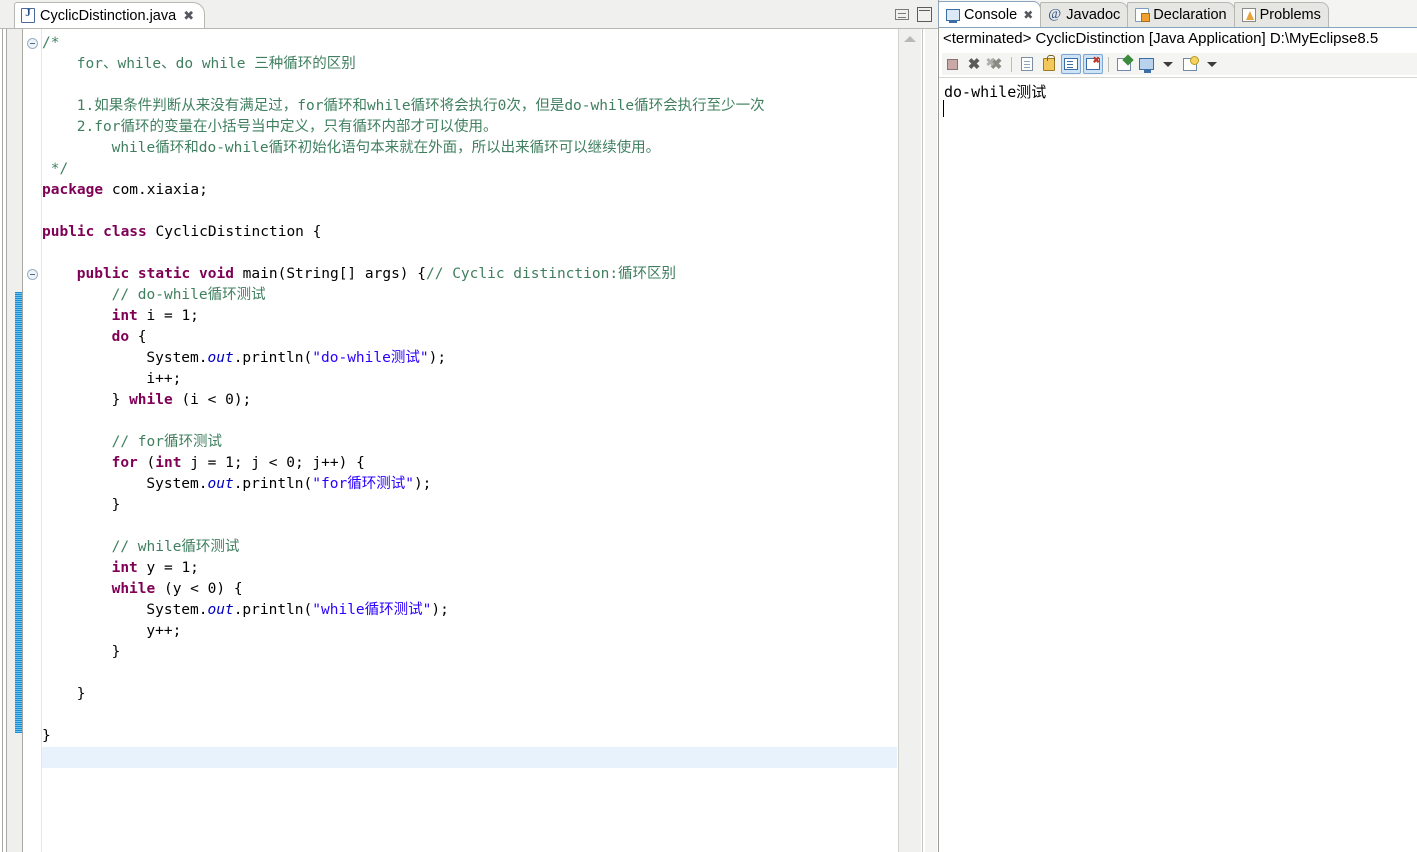 The image size is (1417, 852). What do you see at coordinates (287, 127) in the screenshot?
I see `code-line: 2.for循环的变量在小括号当中定义，只有循环内部才可以使用。` at bounding box center [287, 127].